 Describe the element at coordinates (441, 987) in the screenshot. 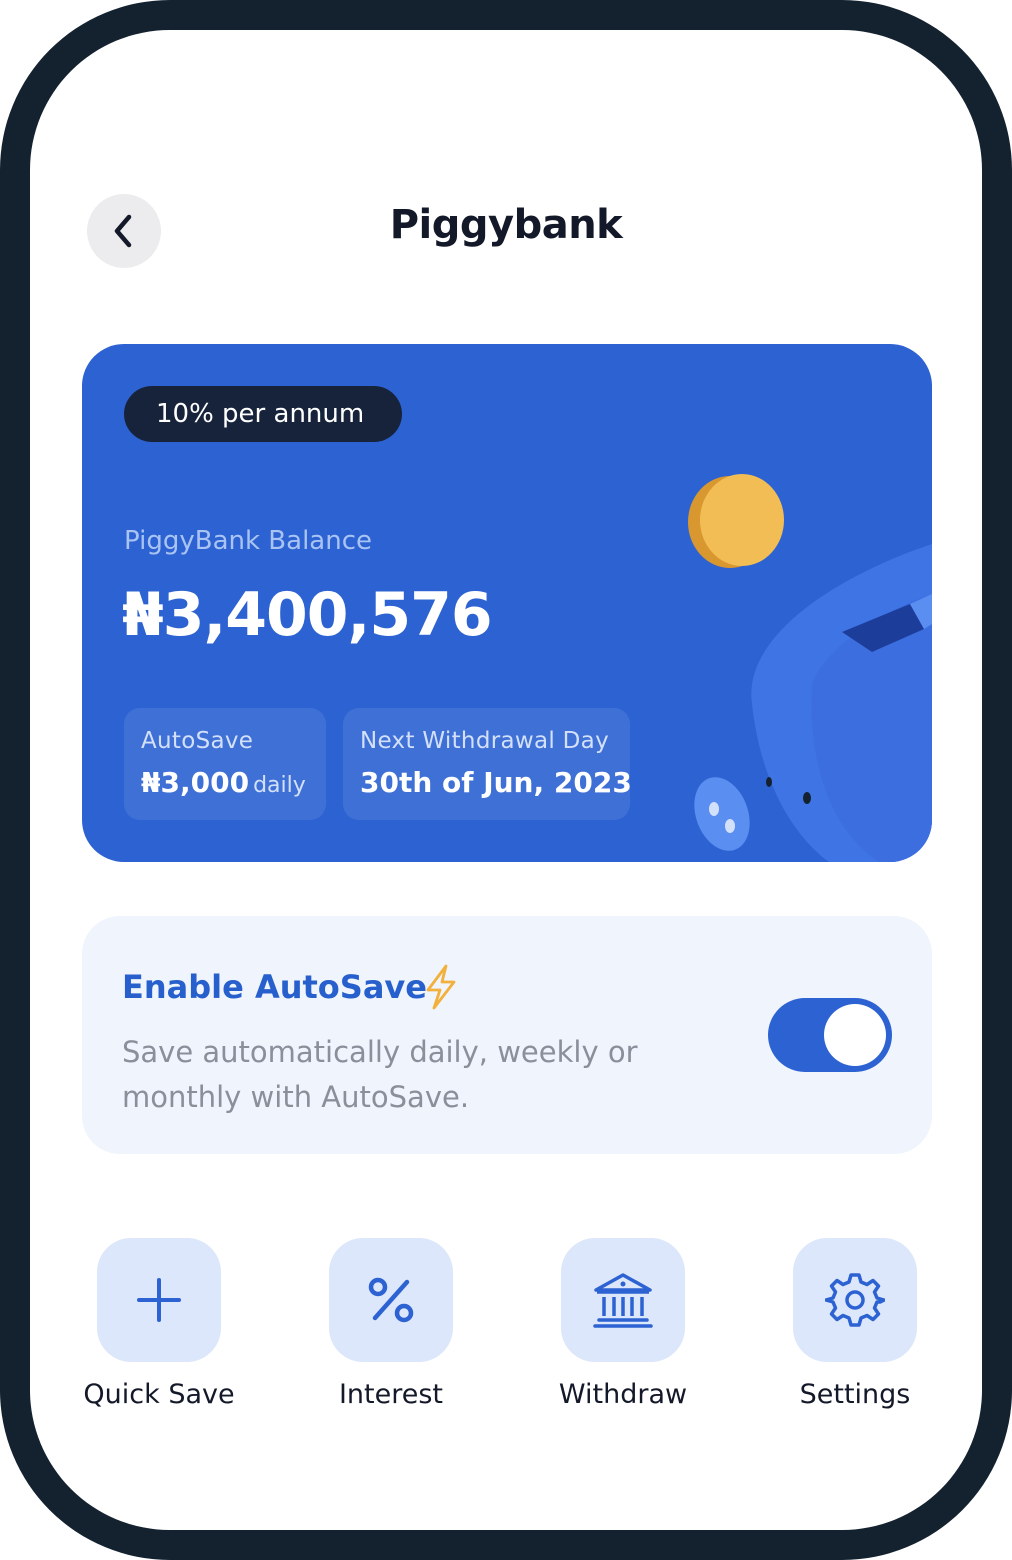

I see `lightning-icon` at that location.